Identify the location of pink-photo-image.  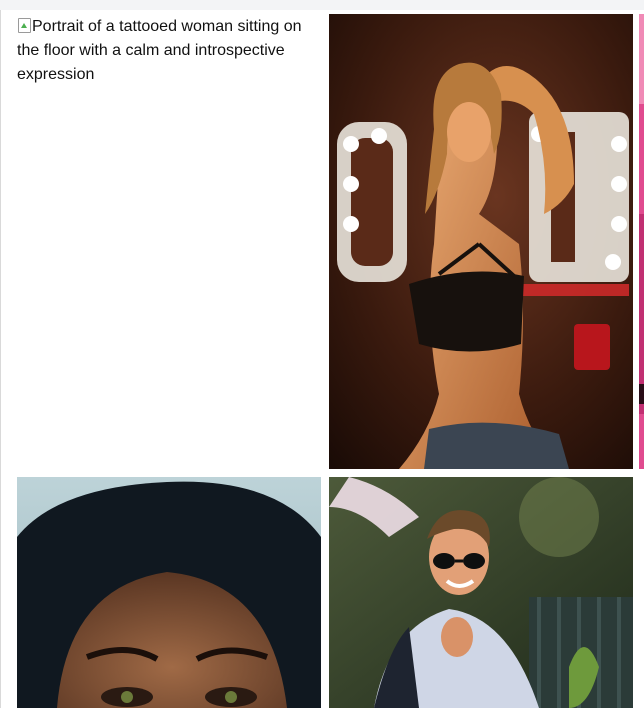
(641, 241).